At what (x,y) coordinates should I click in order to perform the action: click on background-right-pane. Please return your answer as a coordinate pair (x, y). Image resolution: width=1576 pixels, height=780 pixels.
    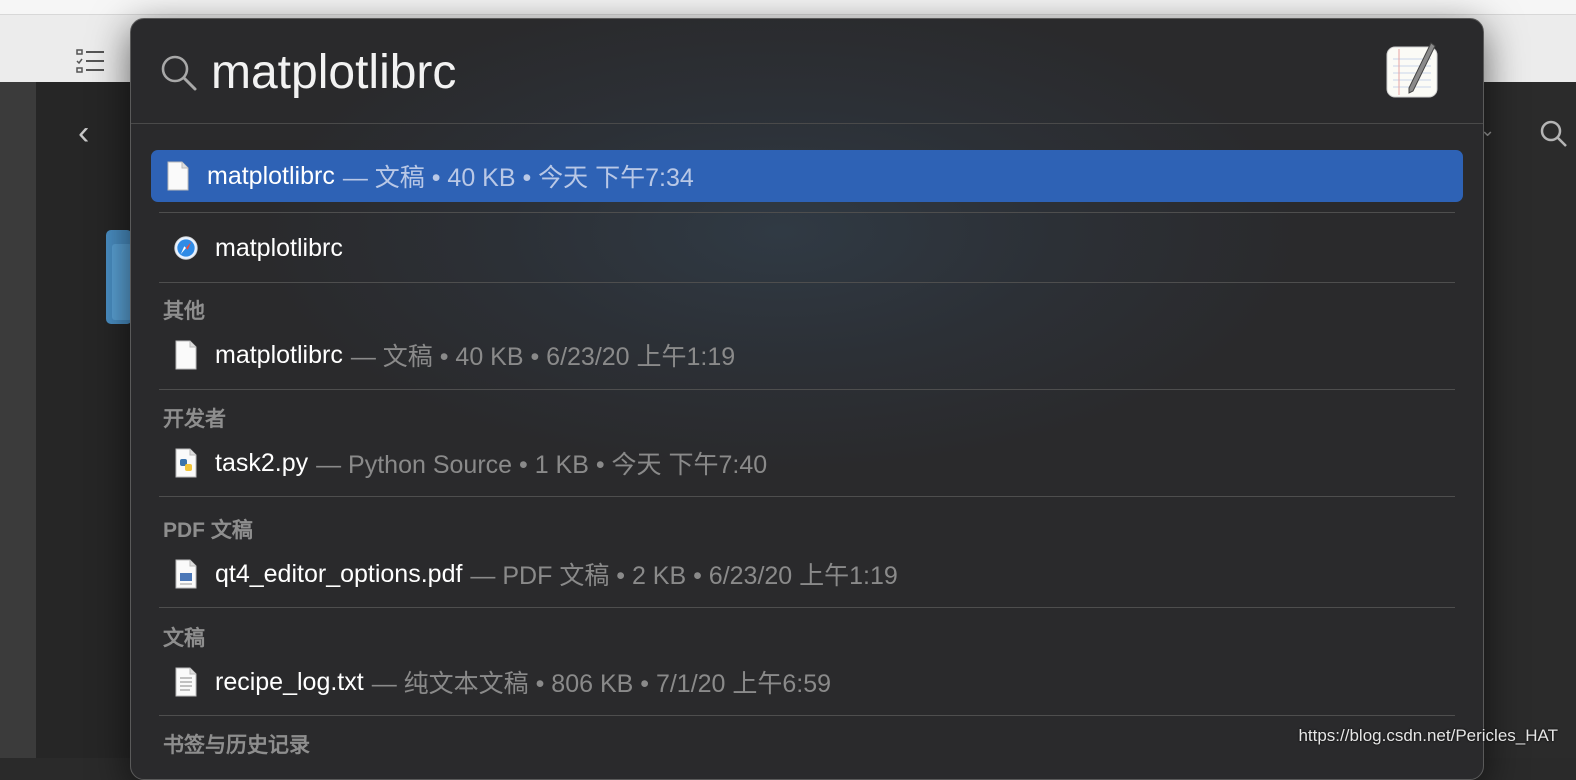
    Looking at the image, I should click on (1529, 420).